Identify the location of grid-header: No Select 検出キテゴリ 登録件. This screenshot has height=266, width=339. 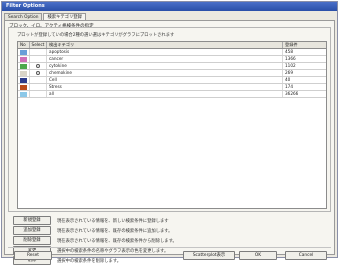
(172, 45).